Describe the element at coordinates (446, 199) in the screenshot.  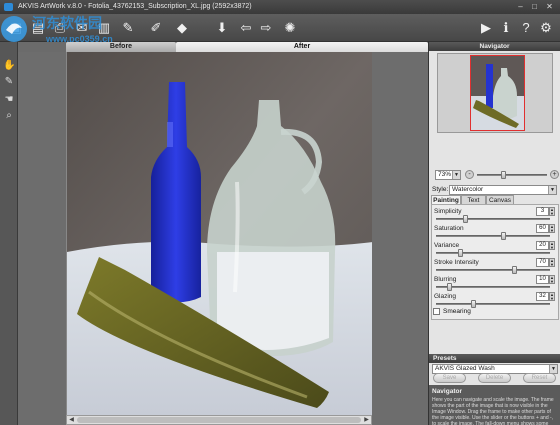
I see `tab-painting: Painting` at that location.